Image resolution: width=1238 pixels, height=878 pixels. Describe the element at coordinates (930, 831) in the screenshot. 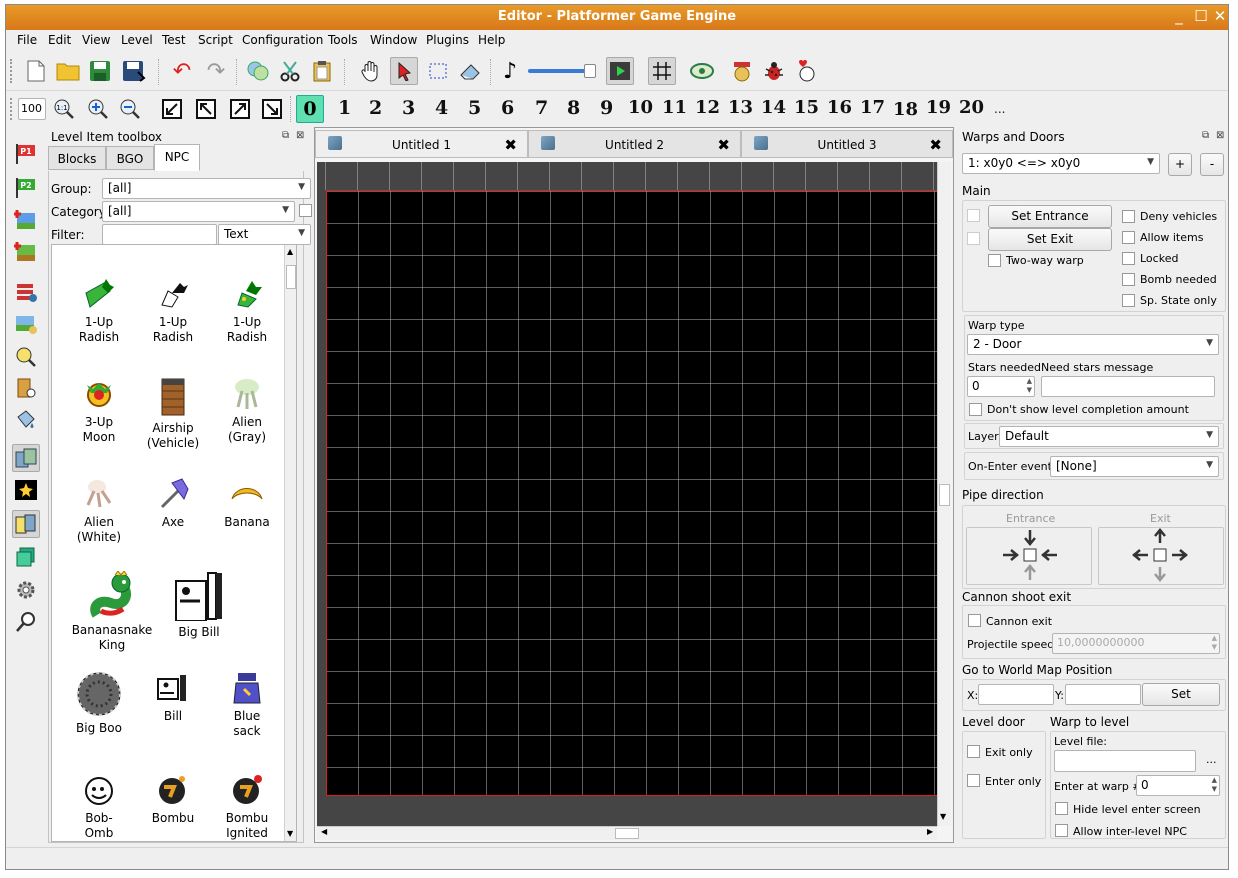

I see `scroll-right-icon: ▶` at that location.